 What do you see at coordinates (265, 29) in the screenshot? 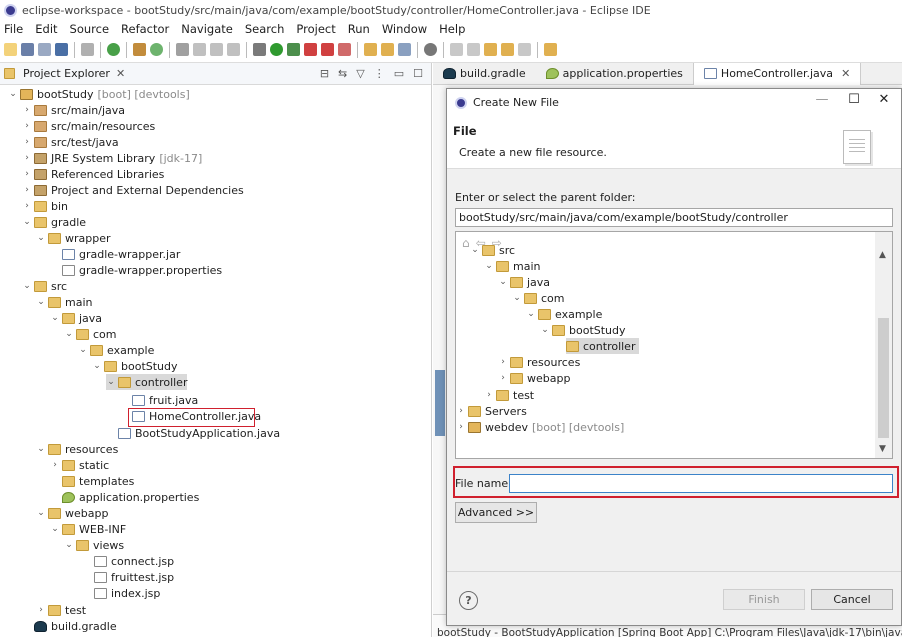
I see `menu-search: Search` at bounding box center [265, 29].